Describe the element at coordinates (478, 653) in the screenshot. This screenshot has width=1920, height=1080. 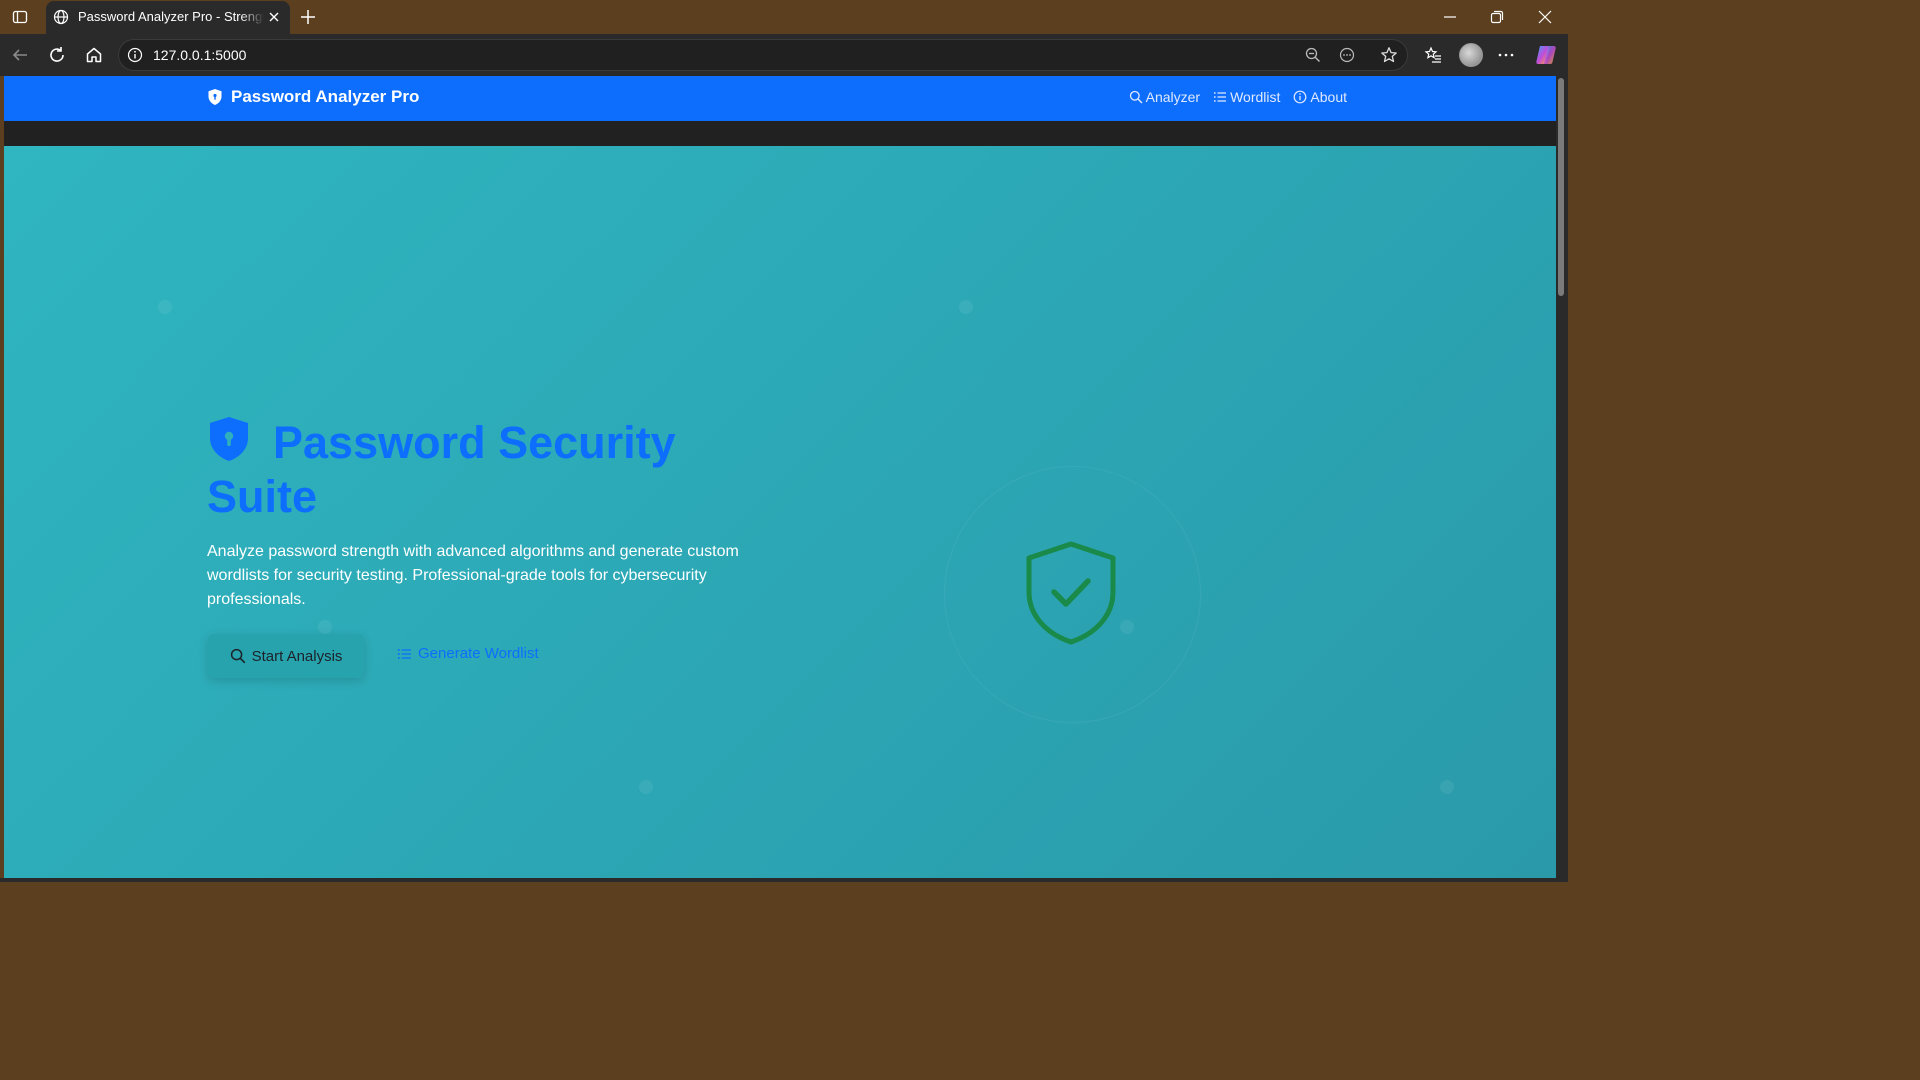
I see `generate-wordlist-label: Generate Wordlist` at that location.